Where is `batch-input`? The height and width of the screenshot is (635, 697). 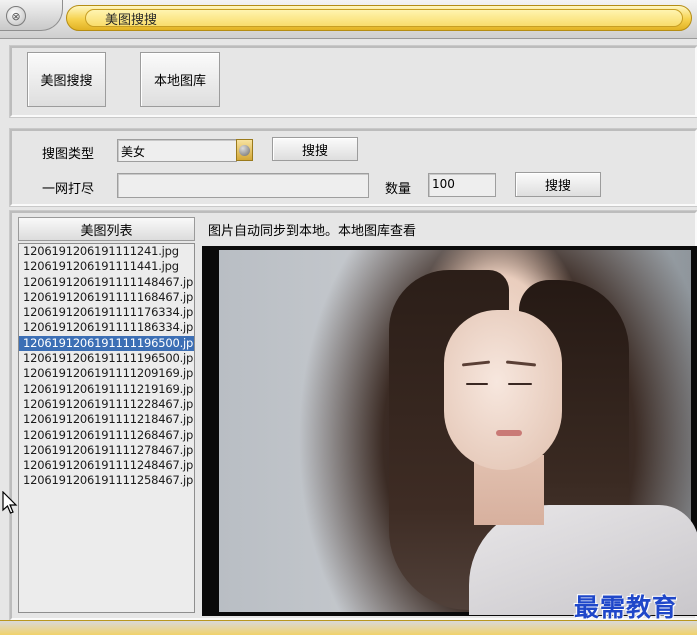 batch-input is located at coordinates (243, 185).